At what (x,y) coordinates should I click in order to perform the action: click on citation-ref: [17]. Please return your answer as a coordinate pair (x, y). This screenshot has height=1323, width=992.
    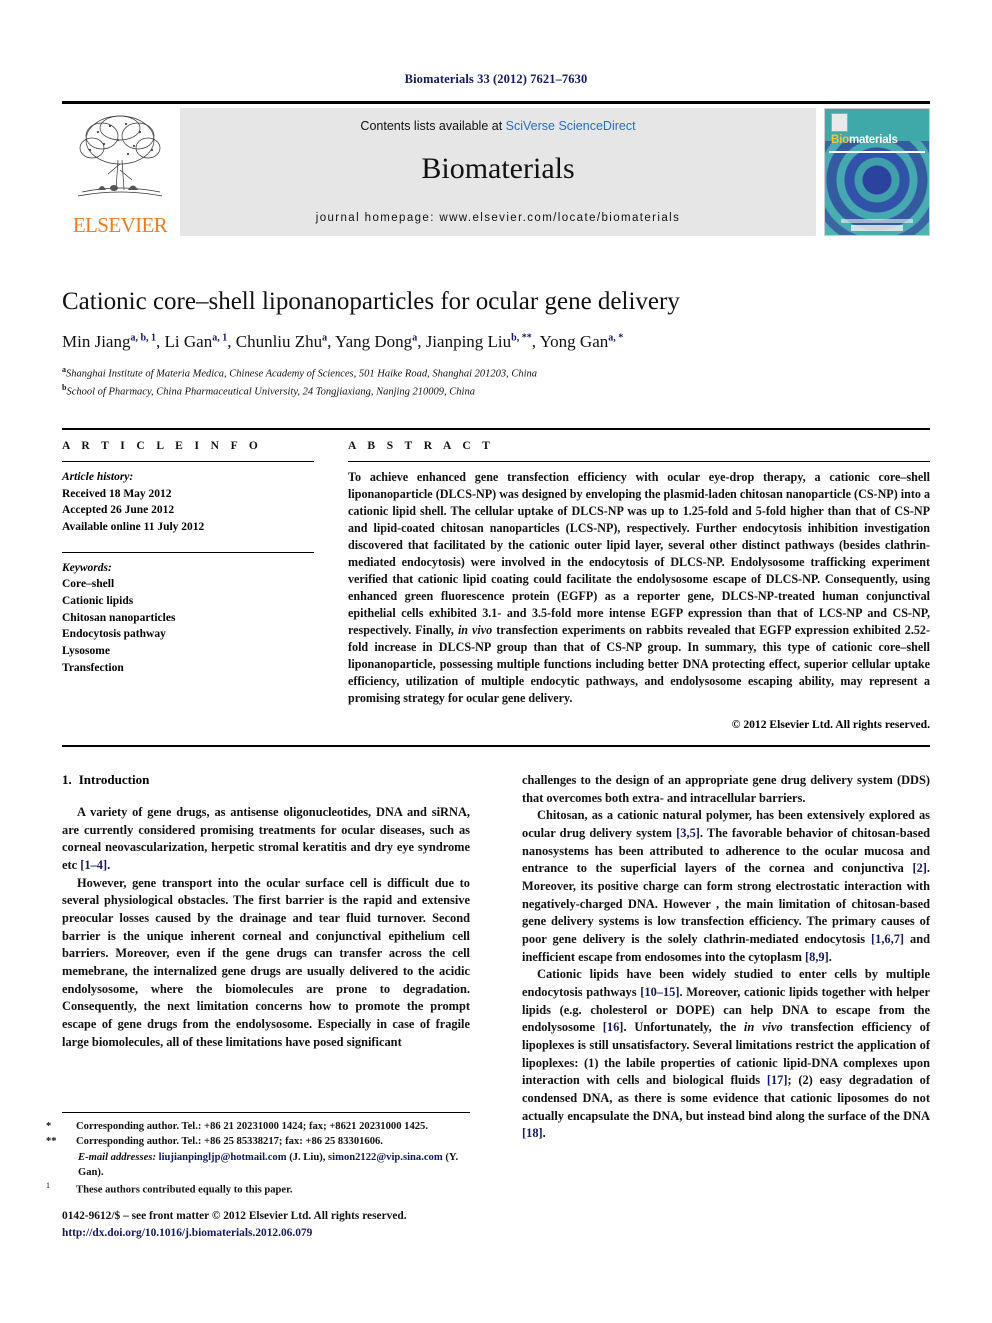
    Looking at the image, I should click on (777, 1080).